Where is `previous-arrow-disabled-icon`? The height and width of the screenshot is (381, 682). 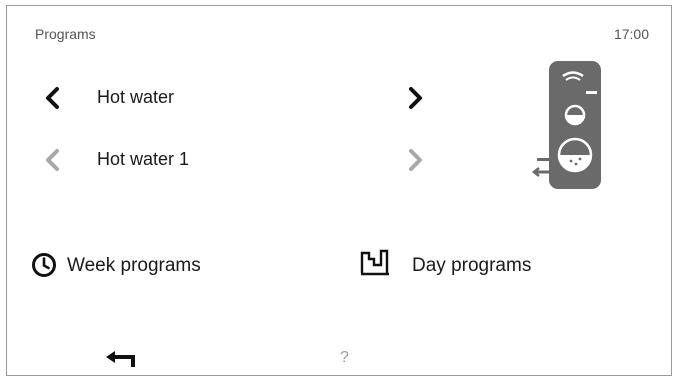 previous-arrow-disabled-icon is located at coordinates (53, 160).